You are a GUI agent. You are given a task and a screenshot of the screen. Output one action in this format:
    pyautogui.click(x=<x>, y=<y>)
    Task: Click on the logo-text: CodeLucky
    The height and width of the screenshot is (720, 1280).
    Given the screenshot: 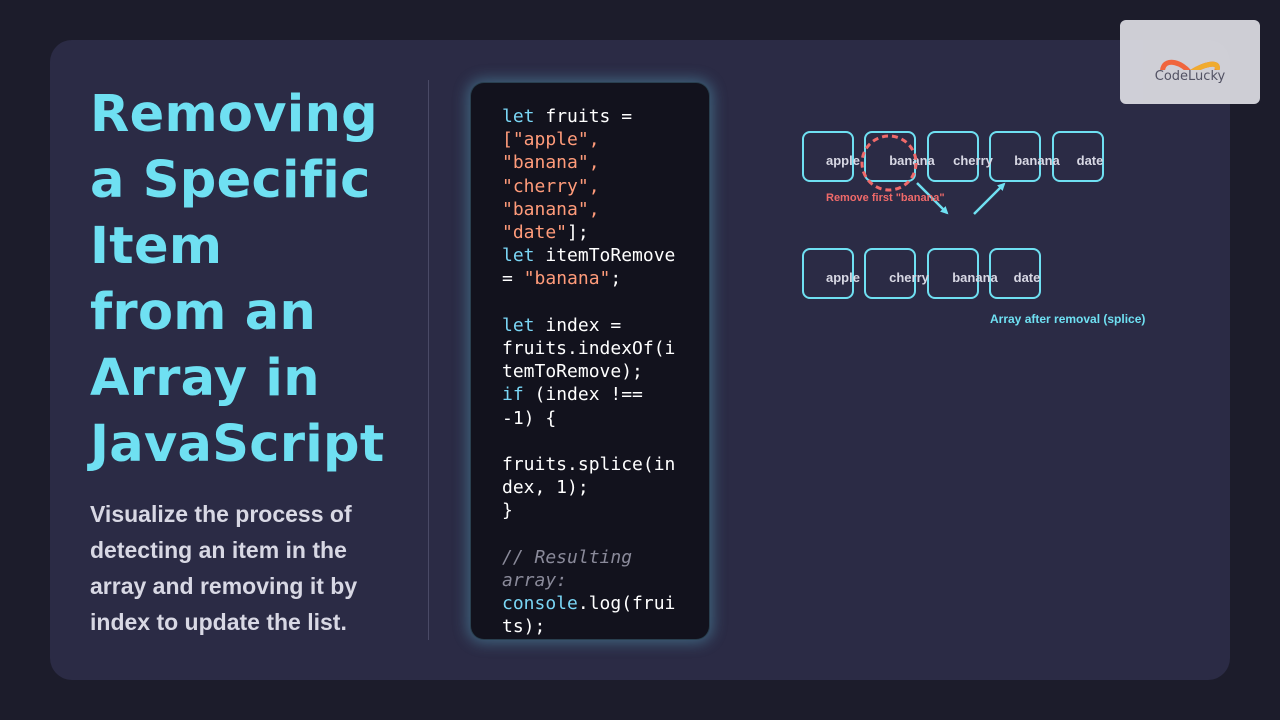 What is the action you would take?
    pyautogui.click(x=1190, y=76)
    